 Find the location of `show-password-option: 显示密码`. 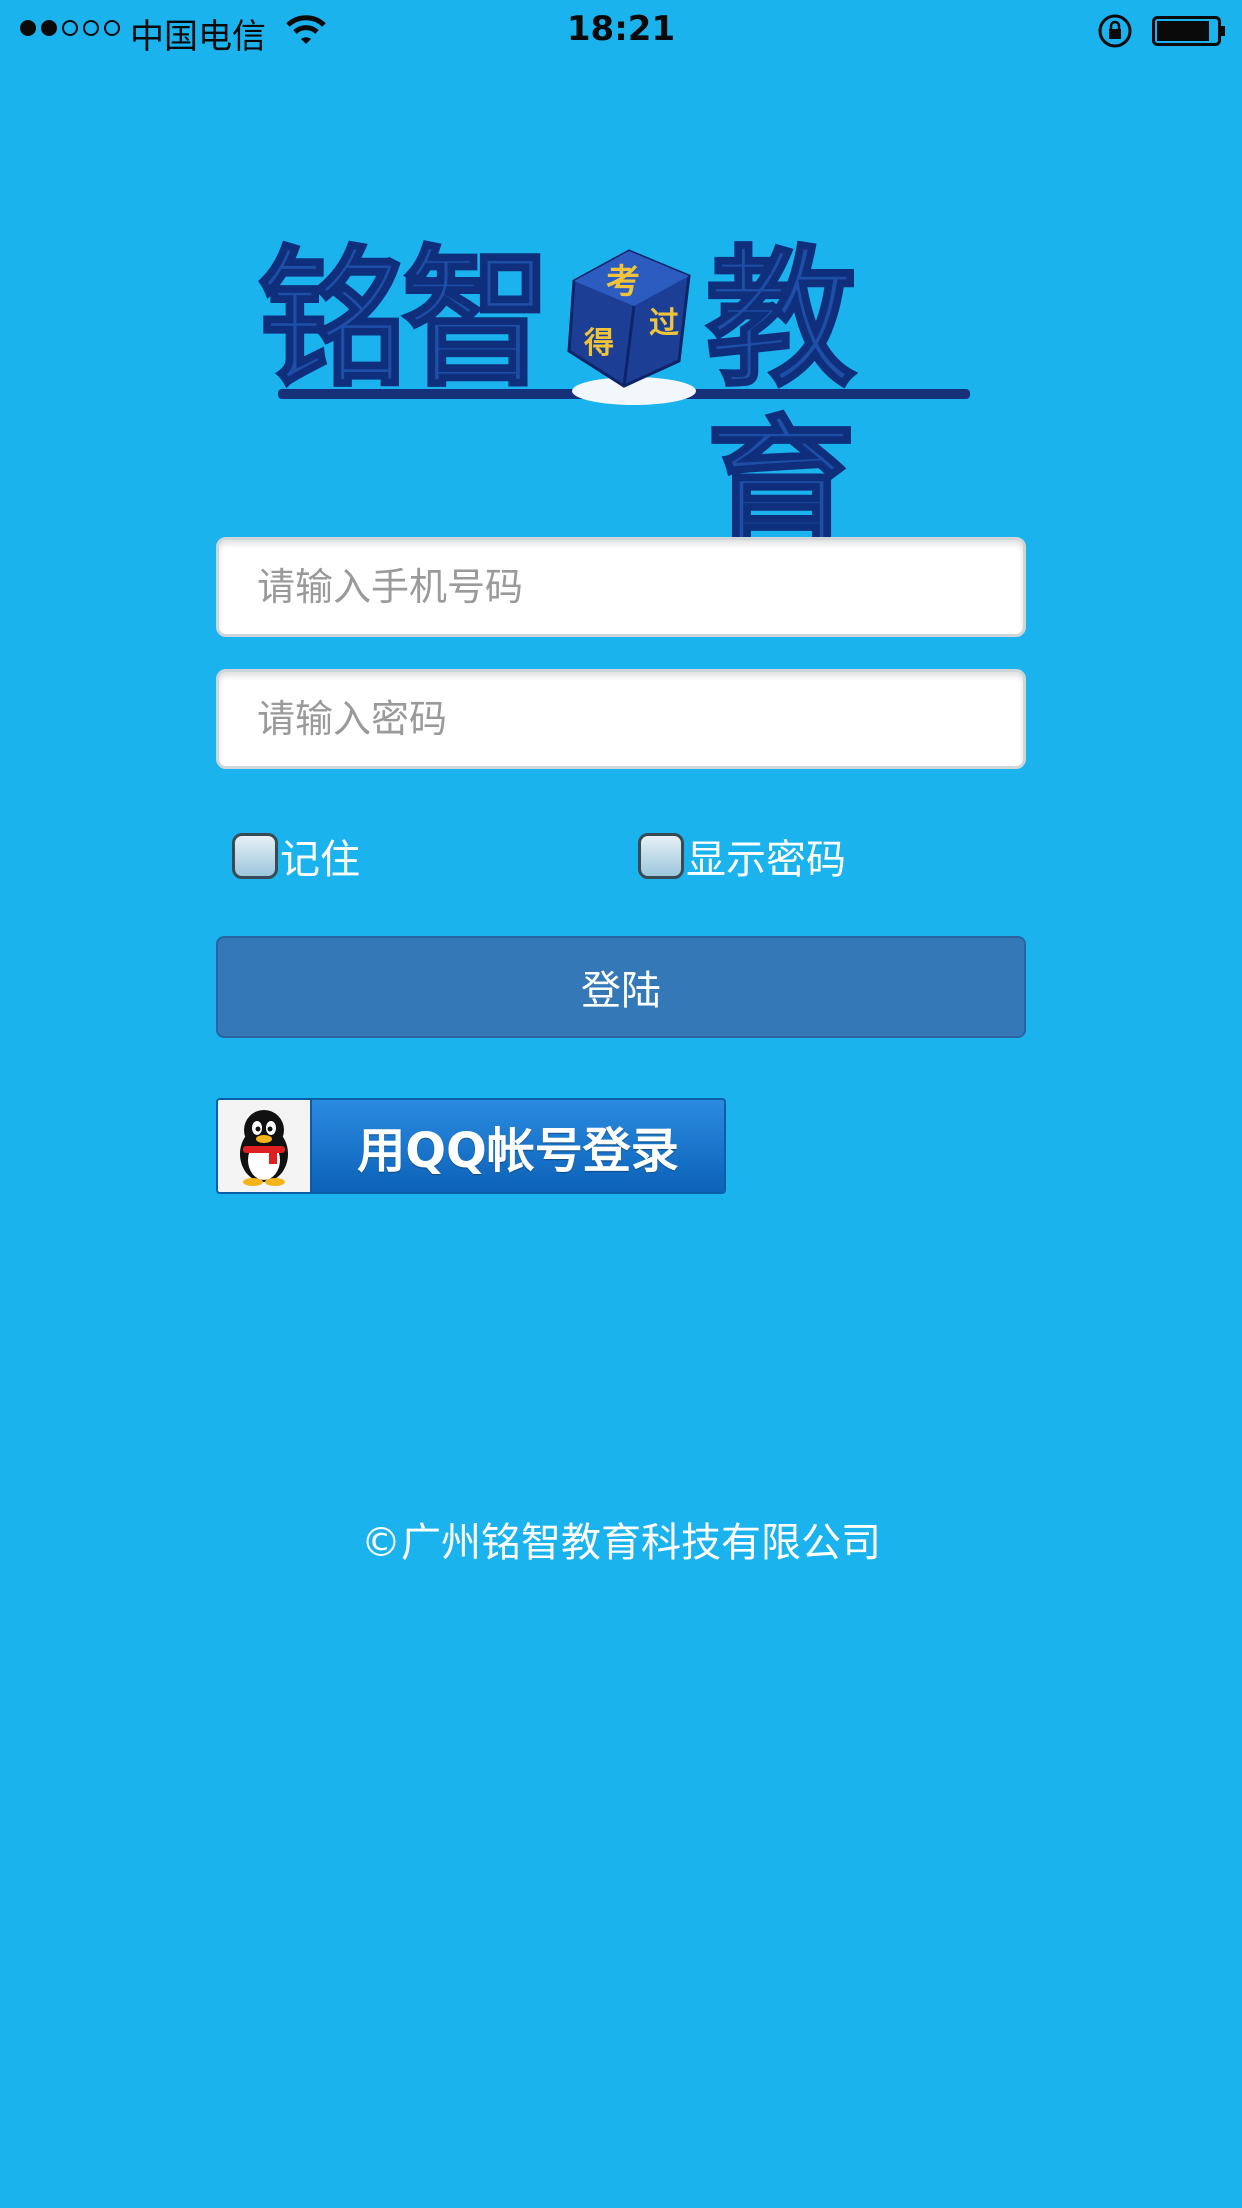

show-password-option: 显示密码 is located at coordinates (742, 856).